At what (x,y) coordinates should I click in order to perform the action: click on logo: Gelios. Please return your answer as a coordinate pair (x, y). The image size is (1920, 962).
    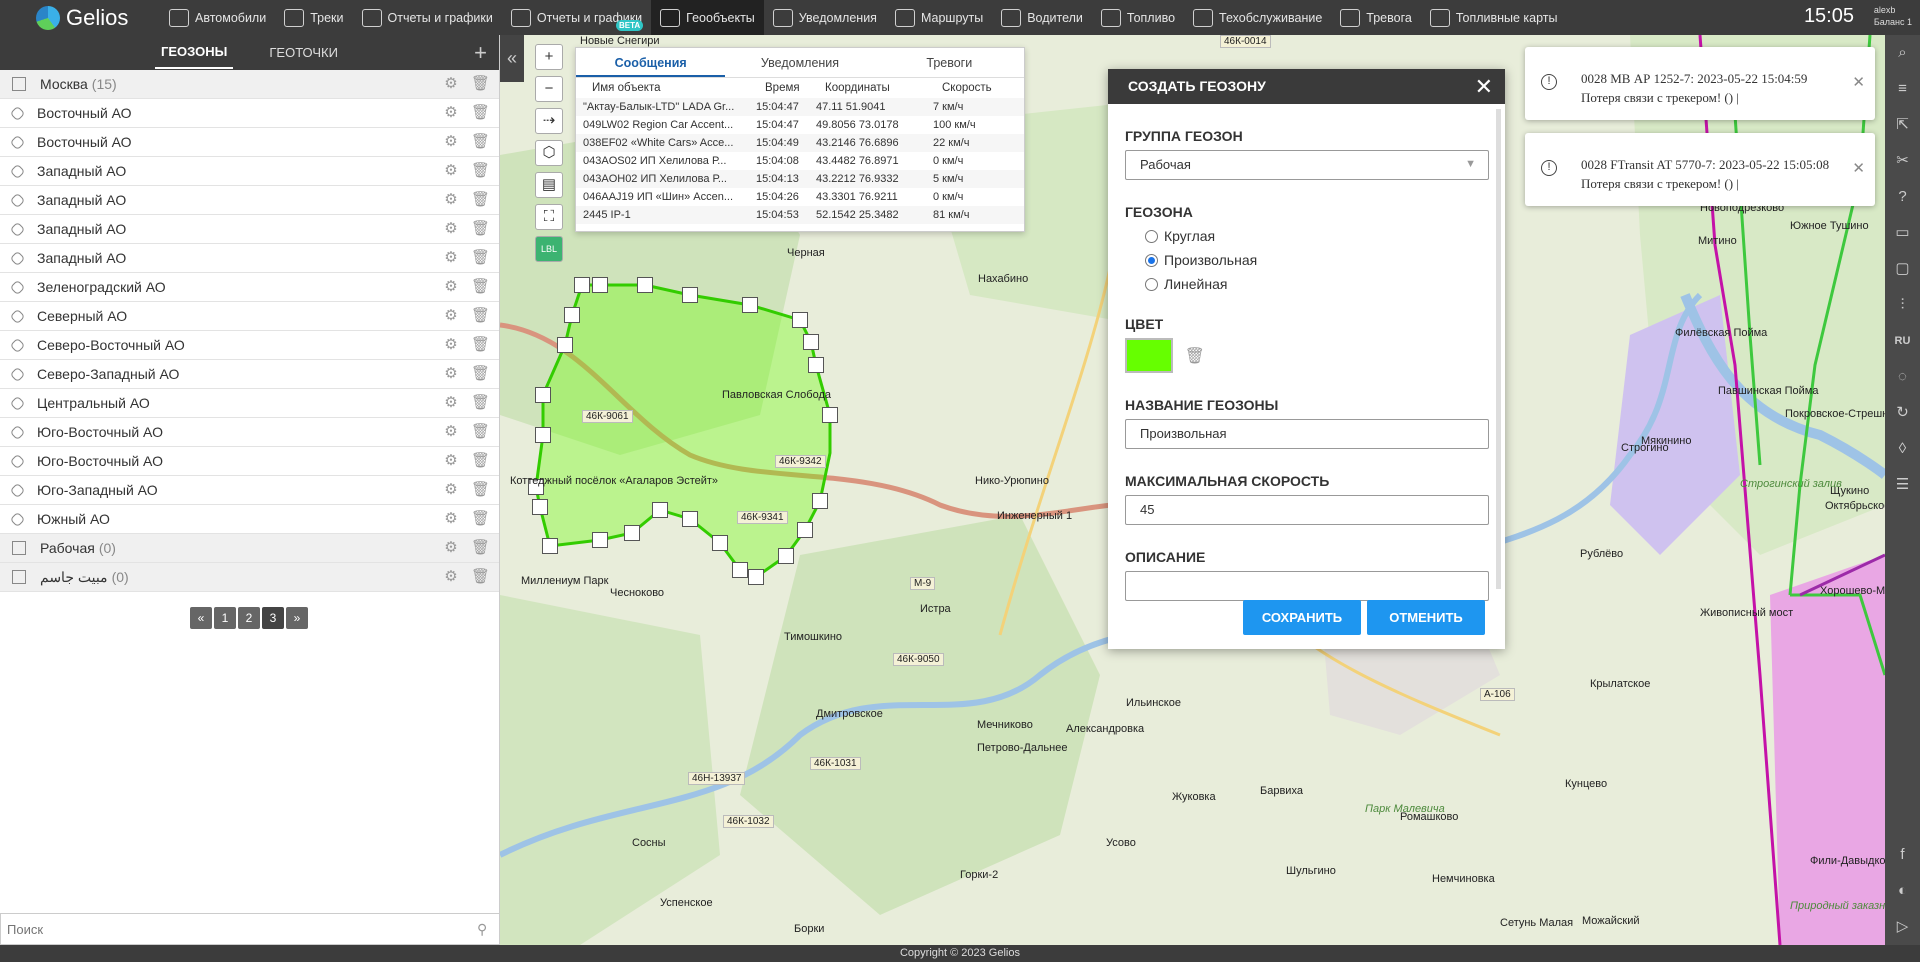
    Looking at the image, I should click on (80, 18).